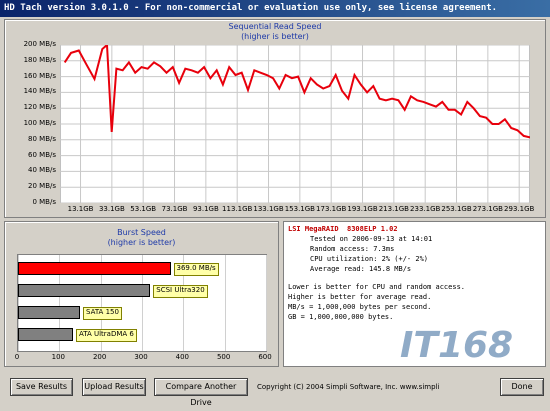 This screenshot has height=411, width=550. Describe the element at coordinates (42, 154) in the screenshot. I see `y-tick-label: 60 MB/s` at that location.